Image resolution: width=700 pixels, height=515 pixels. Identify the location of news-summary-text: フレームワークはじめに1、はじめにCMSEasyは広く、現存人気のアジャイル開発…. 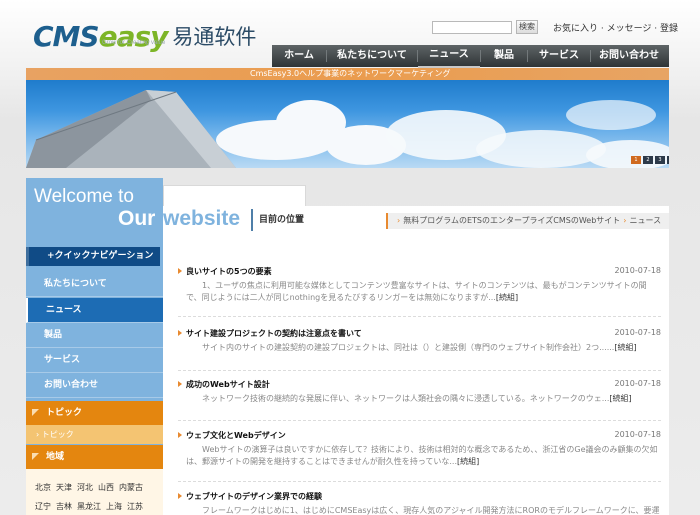
(431, 510).